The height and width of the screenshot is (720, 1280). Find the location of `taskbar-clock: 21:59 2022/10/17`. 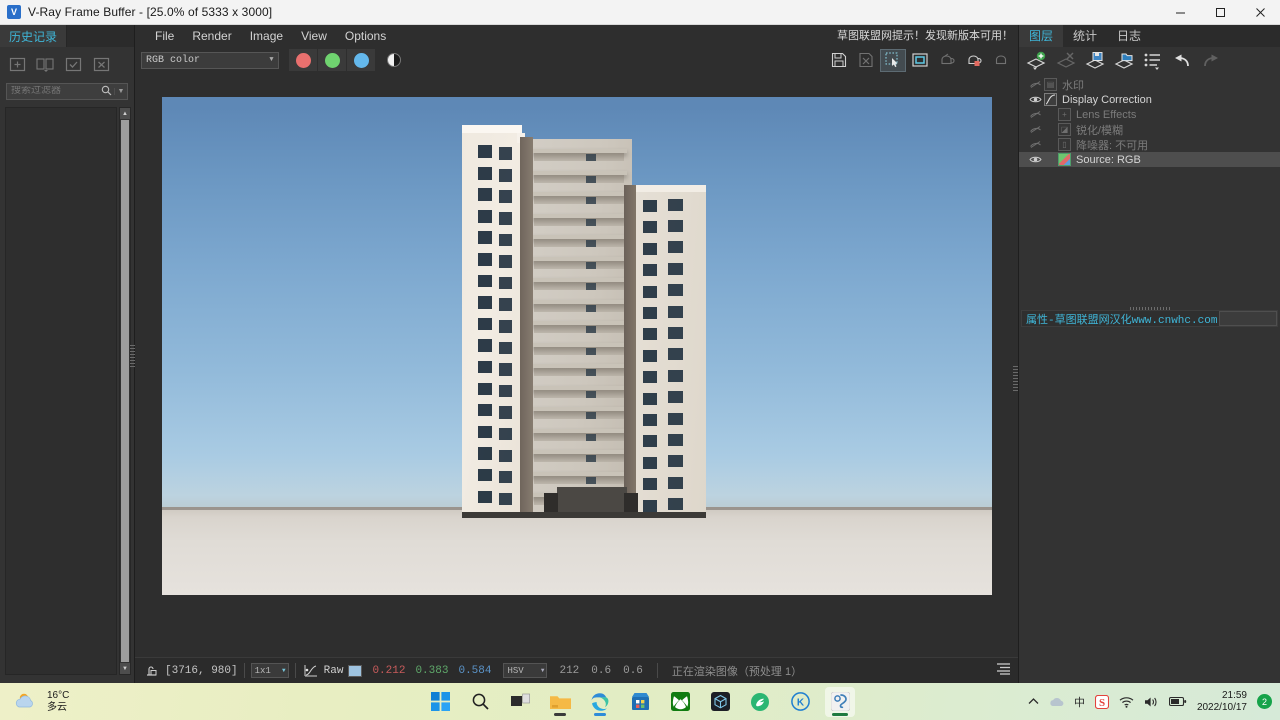

taskbar-clock: 21:59 2022/10/17 is located at coordinates (1222, 702).